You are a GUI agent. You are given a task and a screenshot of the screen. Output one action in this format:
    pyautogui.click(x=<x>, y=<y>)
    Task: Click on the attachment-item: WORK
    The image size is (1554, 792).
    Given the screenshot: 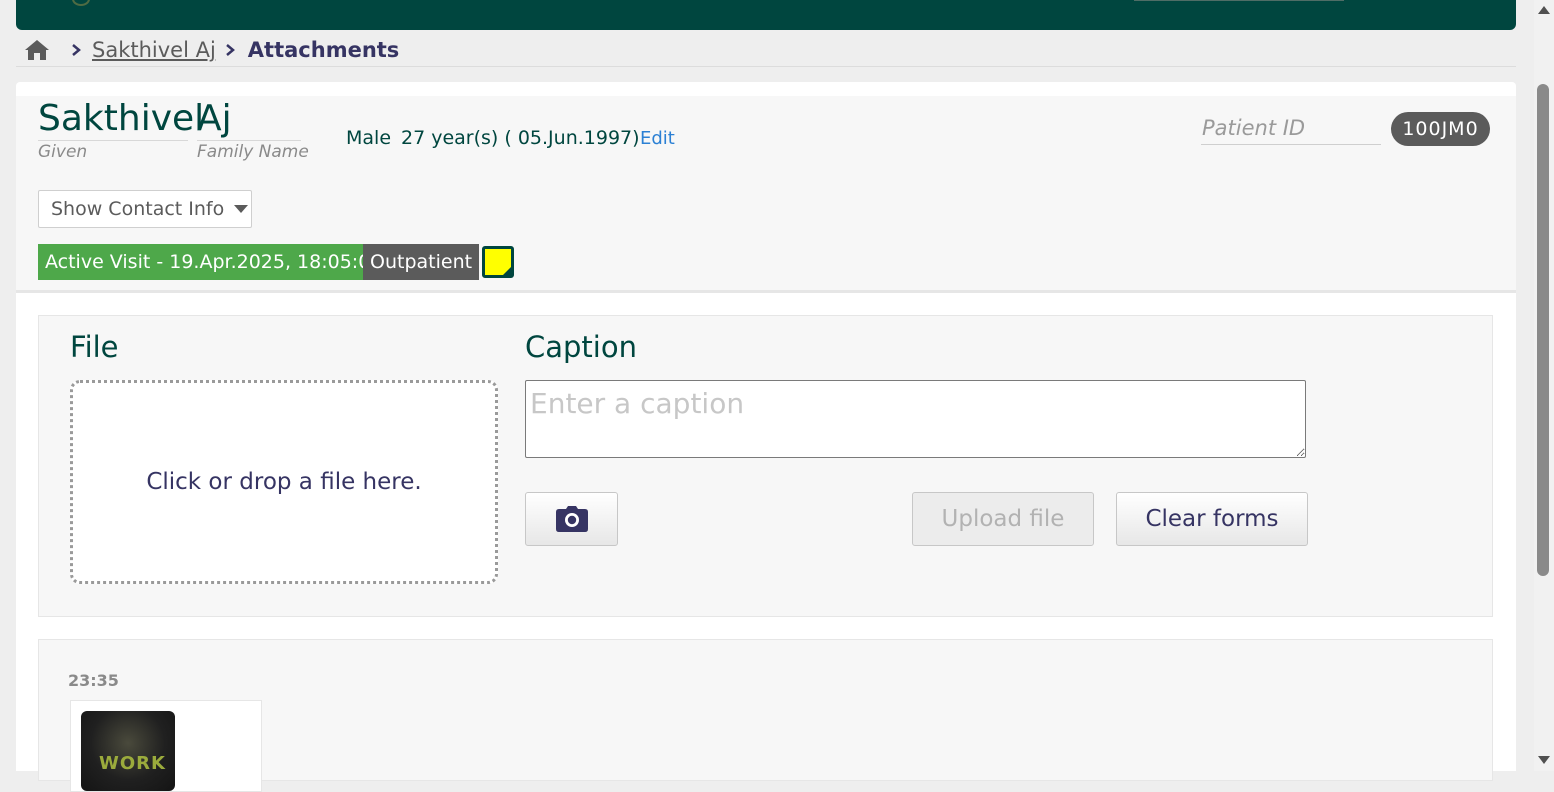 What is the action you would take?
    pyautogui.click(x=166, y=746)
    